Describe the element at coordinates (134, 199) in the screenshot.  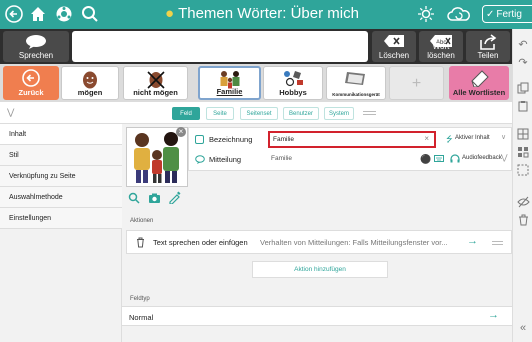
I see `search-symbol-icon` at that location.